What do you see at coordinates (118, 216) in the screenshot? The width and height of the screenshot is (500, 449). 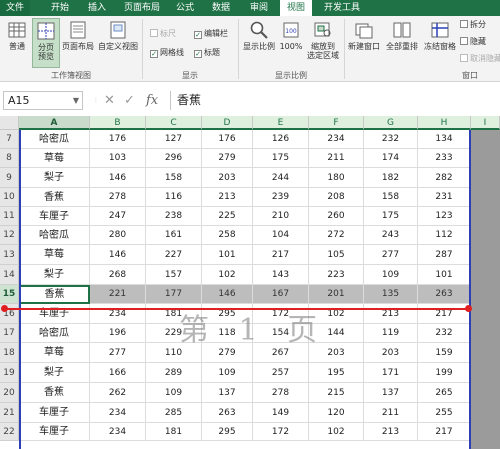 I see `cell-value: 247` at bounding box center [118, 216].